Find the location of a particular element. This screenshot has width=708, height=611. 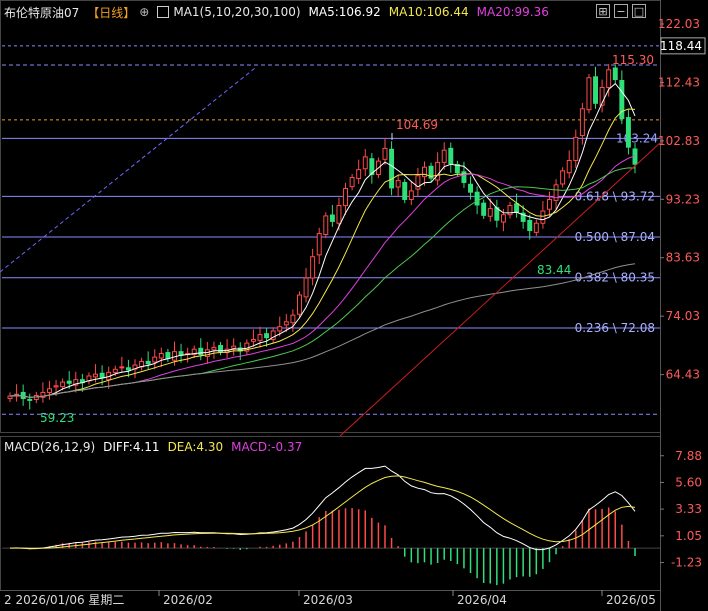

fib-label: 0.236 \ 72.08 is located at coordinates (615, 328).